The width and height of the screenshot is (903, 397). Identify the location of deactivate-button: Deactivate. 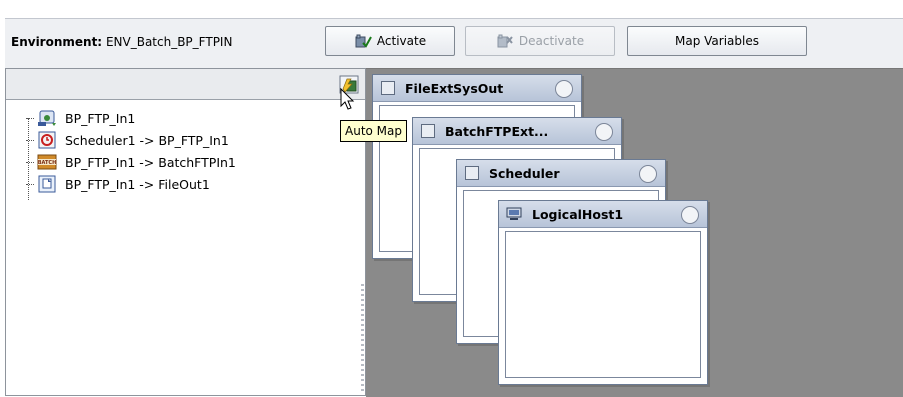
(540, 41).